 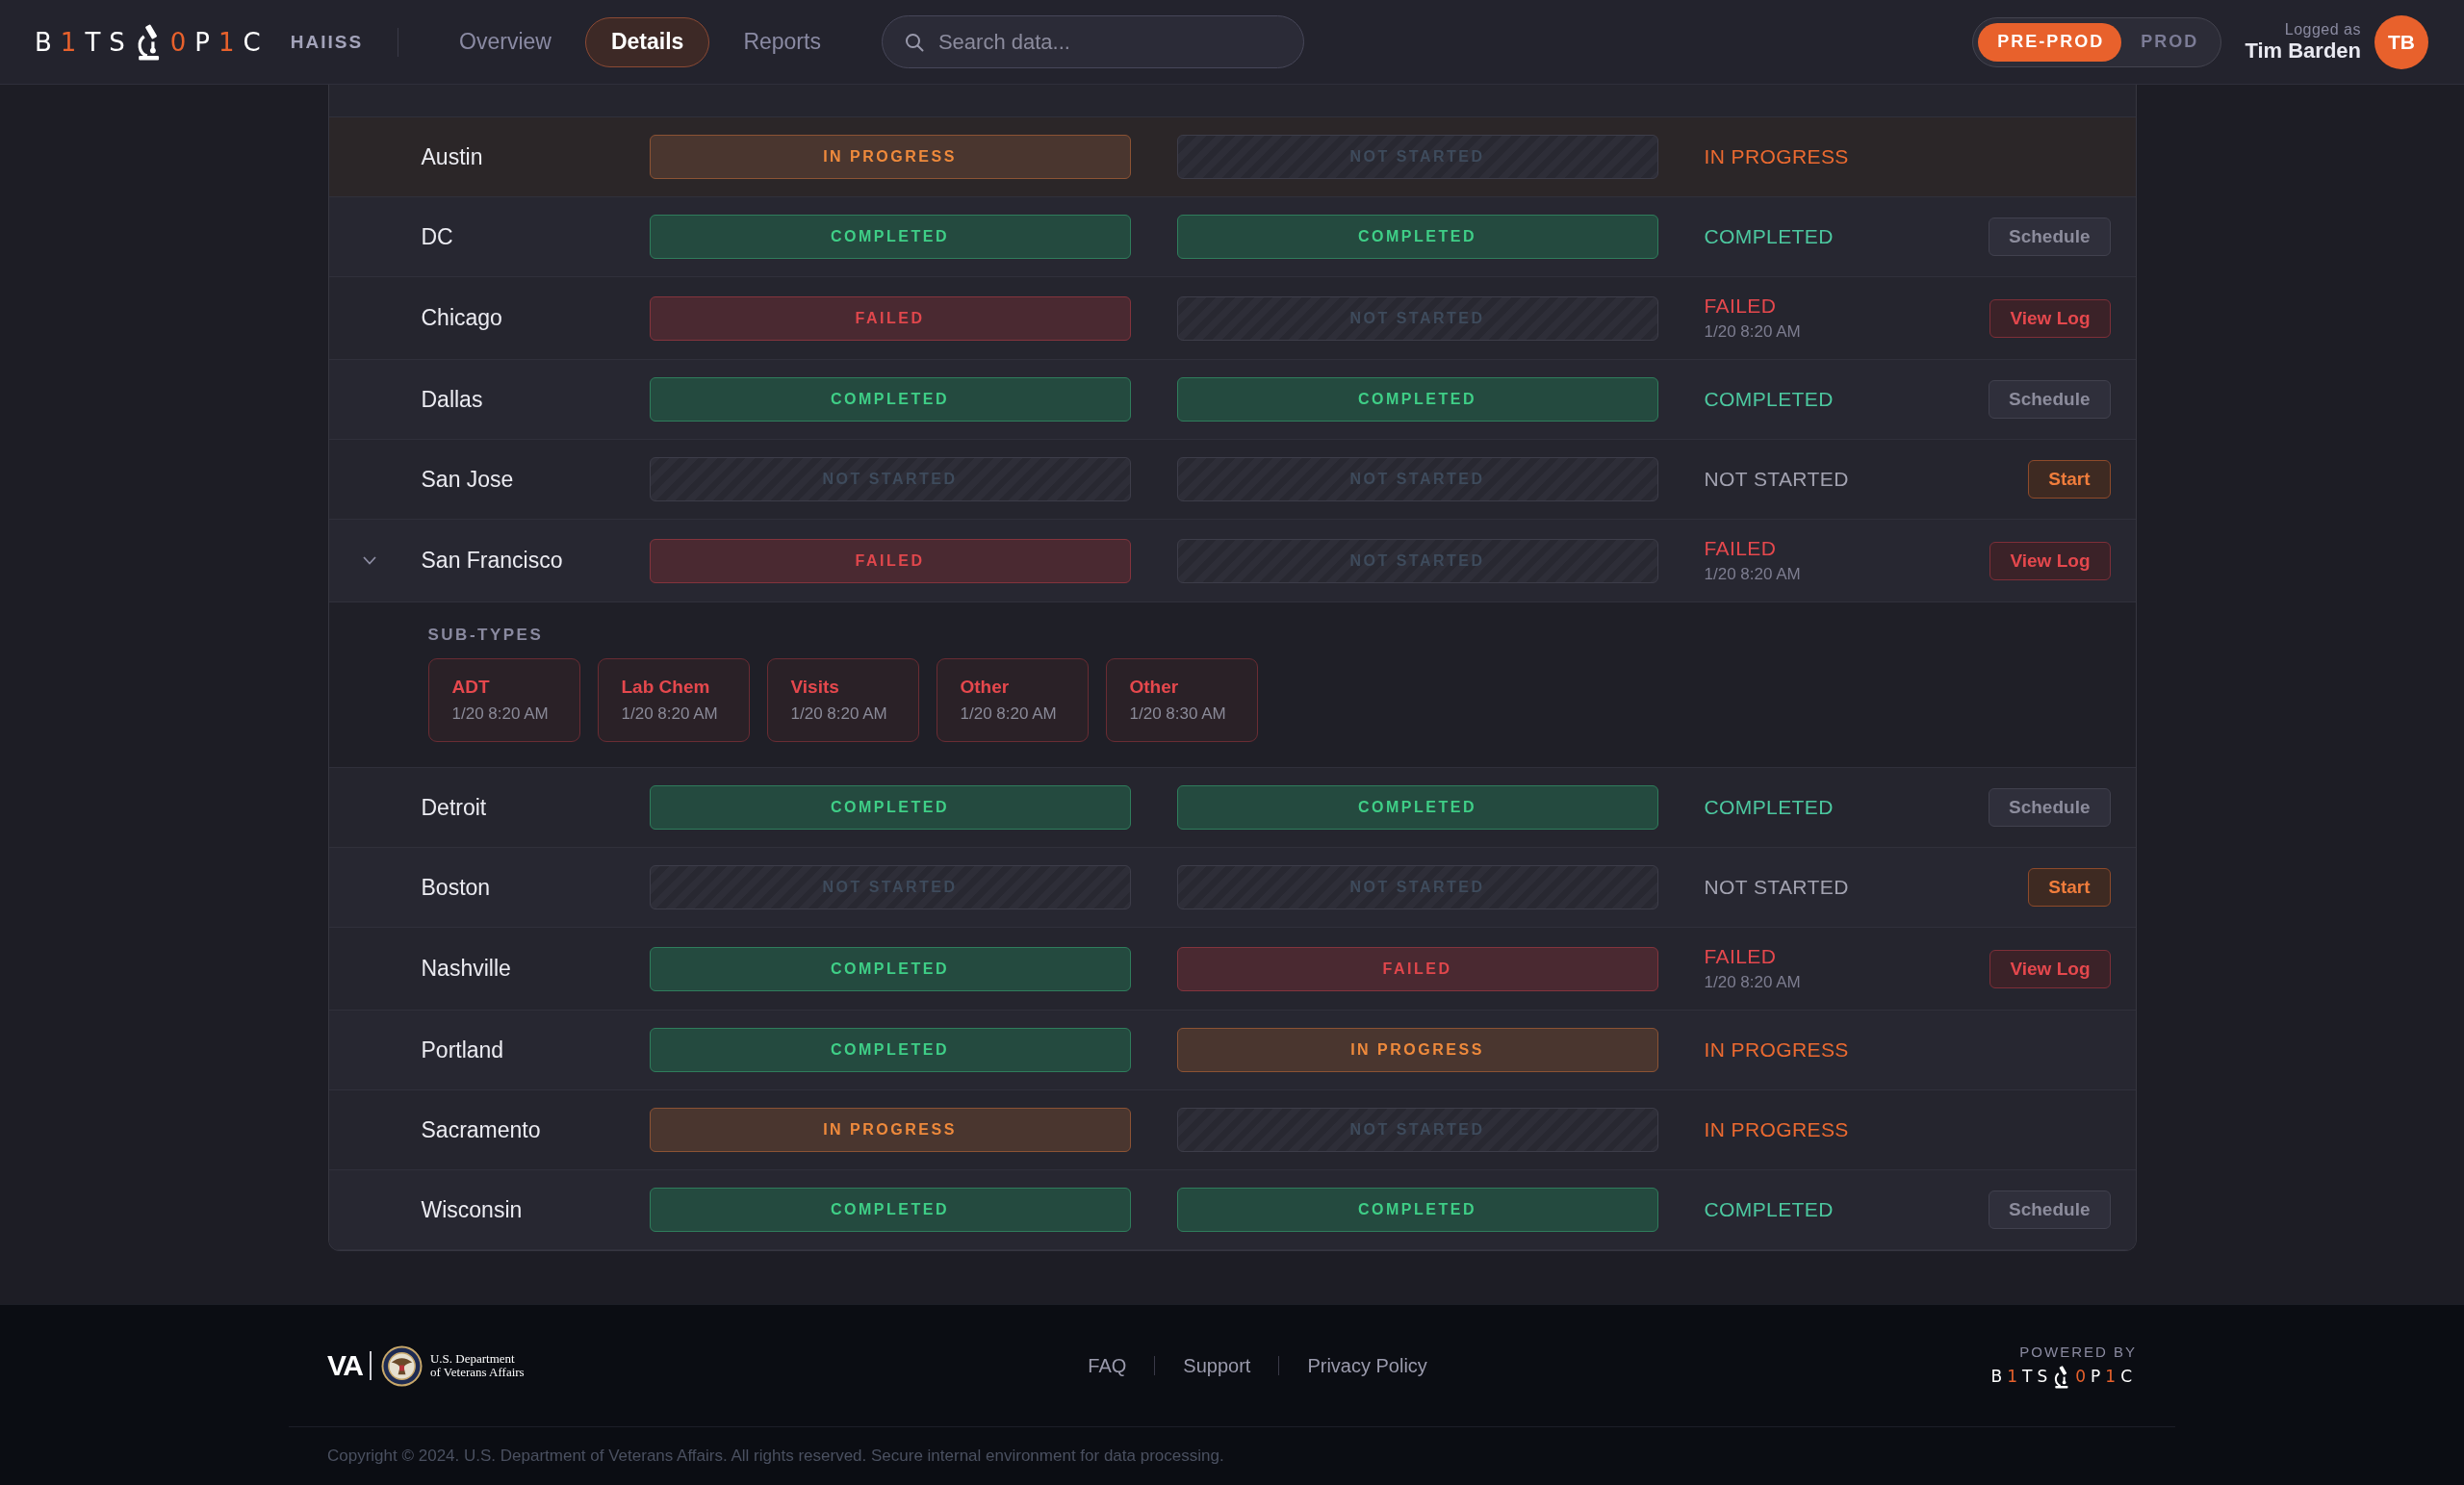 I want to click on subtype-card: Other 1/20 8:20 AM, so click(x=1012, y=700).